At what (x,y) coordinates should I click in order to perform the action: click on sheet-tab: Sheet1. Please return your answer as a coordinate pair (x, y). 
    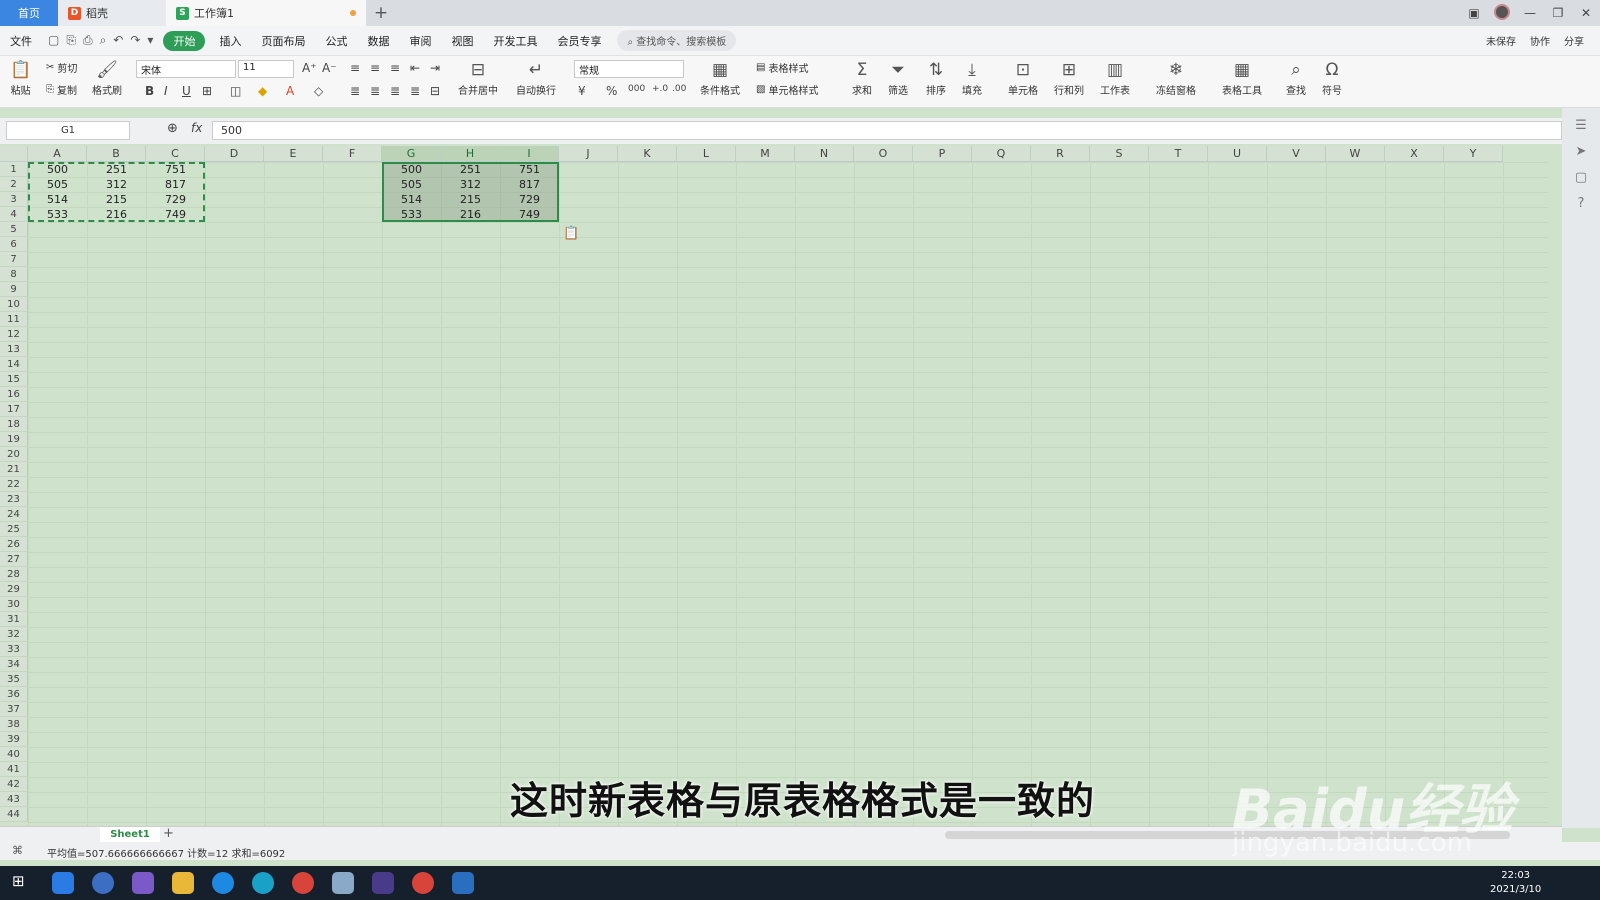
    Looking at the image, I should click on (130, 835).